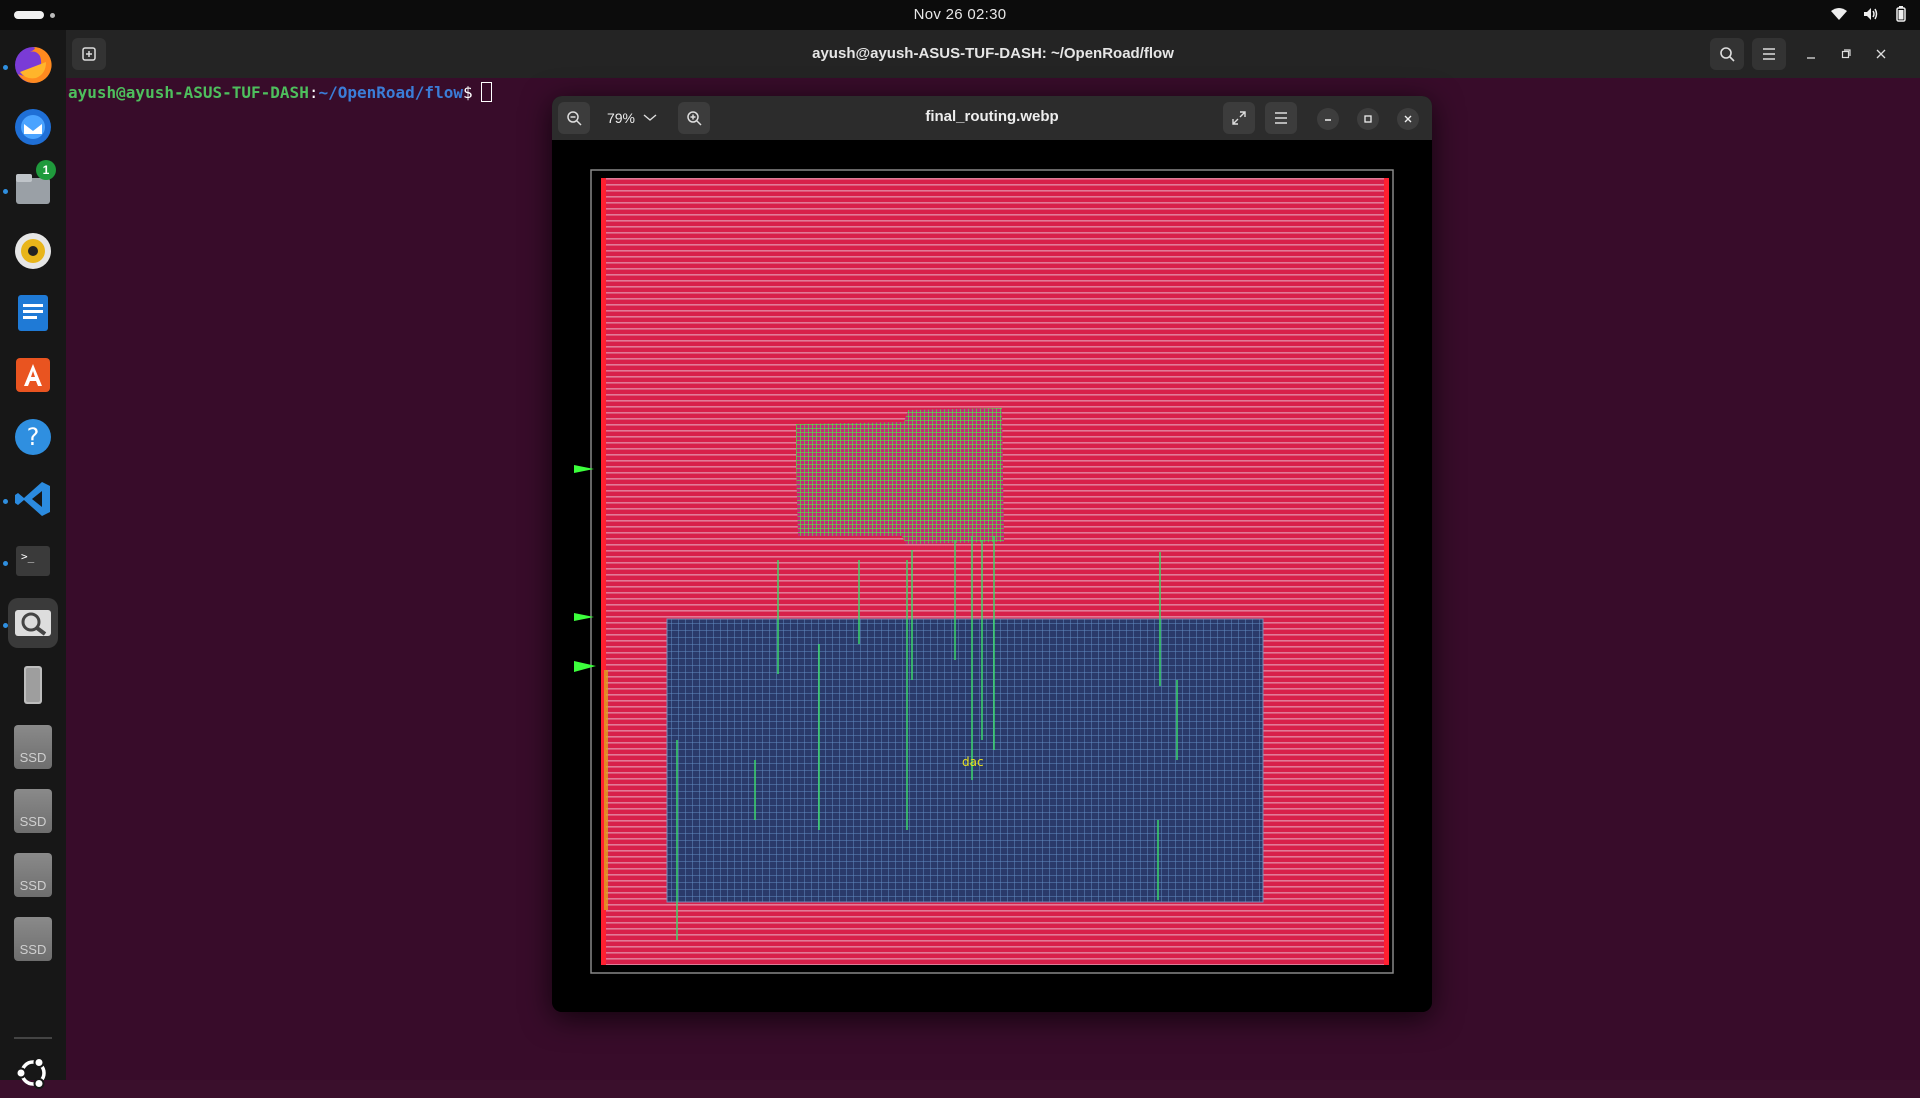 The image size is (1920, 1098). Describe the element at coordinates (390, 92) in the screenshot. I see `prompt-path: ~/OpenRoad/flow` at that location.